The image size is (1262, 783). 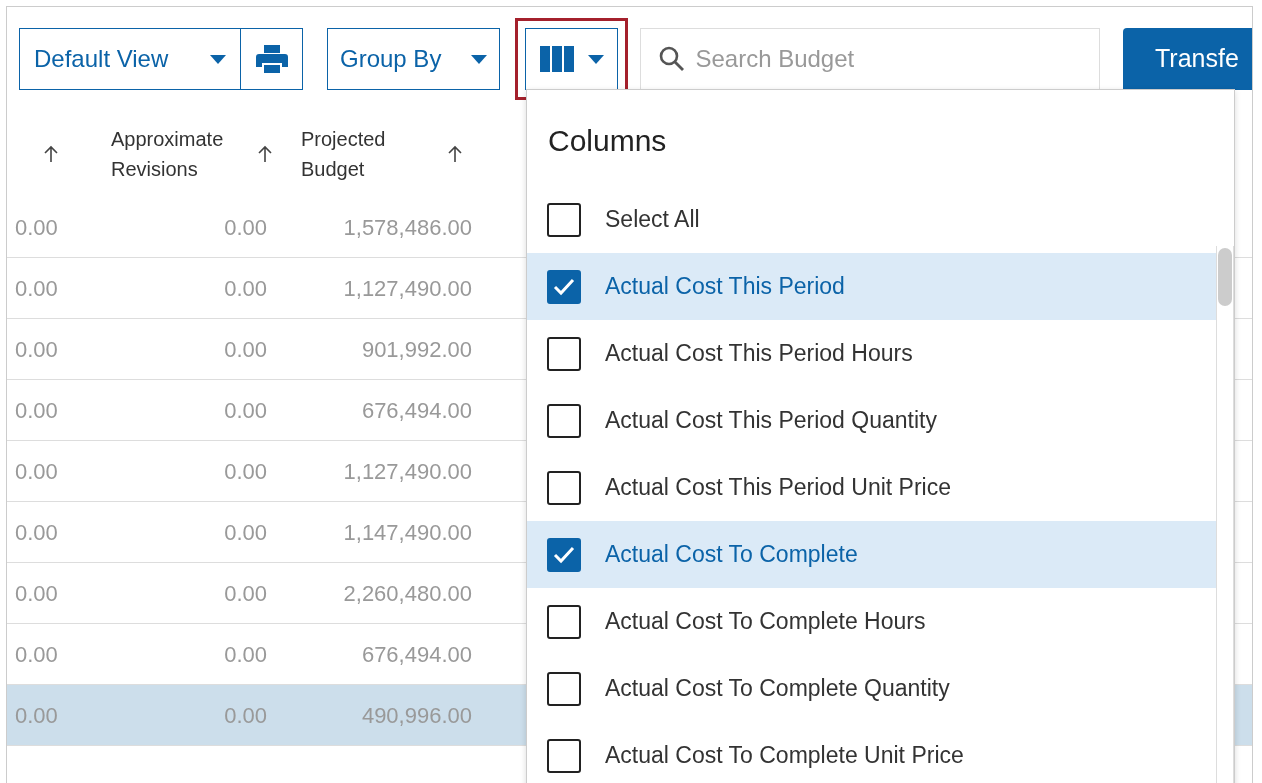 What do you see at coordinates (607, 141) in the screenshot?
I see `dropdown-title: Columns` at bounding box center [607, 141].